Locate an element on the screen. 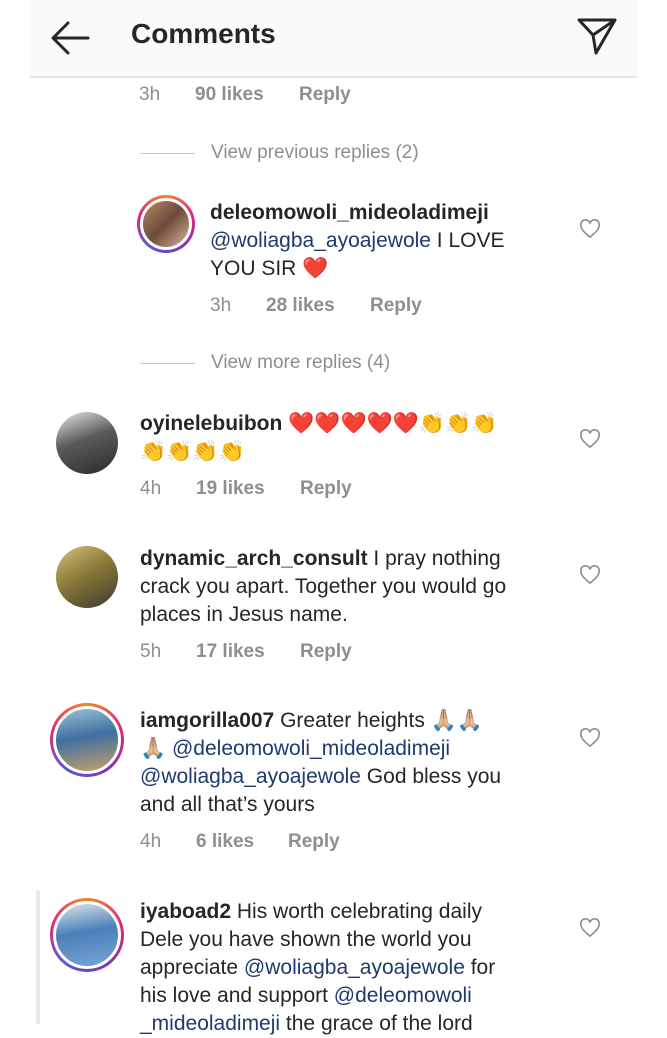 The width and height of the screenshot is (667, 1038). likes-count: 19 likes is located at coordinates (248, 489).